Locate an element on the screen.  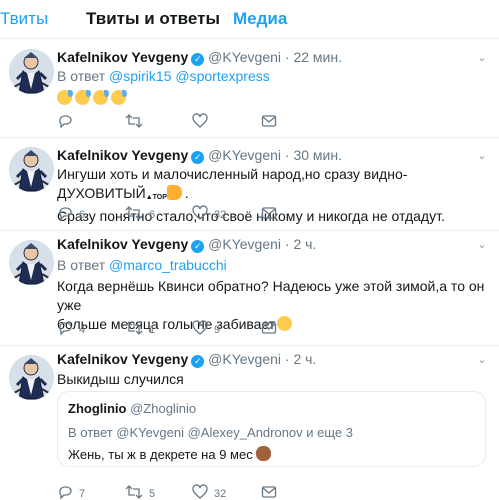
reply-context: В ответ @marco_trabucchi is located at coordinates (142, 265).